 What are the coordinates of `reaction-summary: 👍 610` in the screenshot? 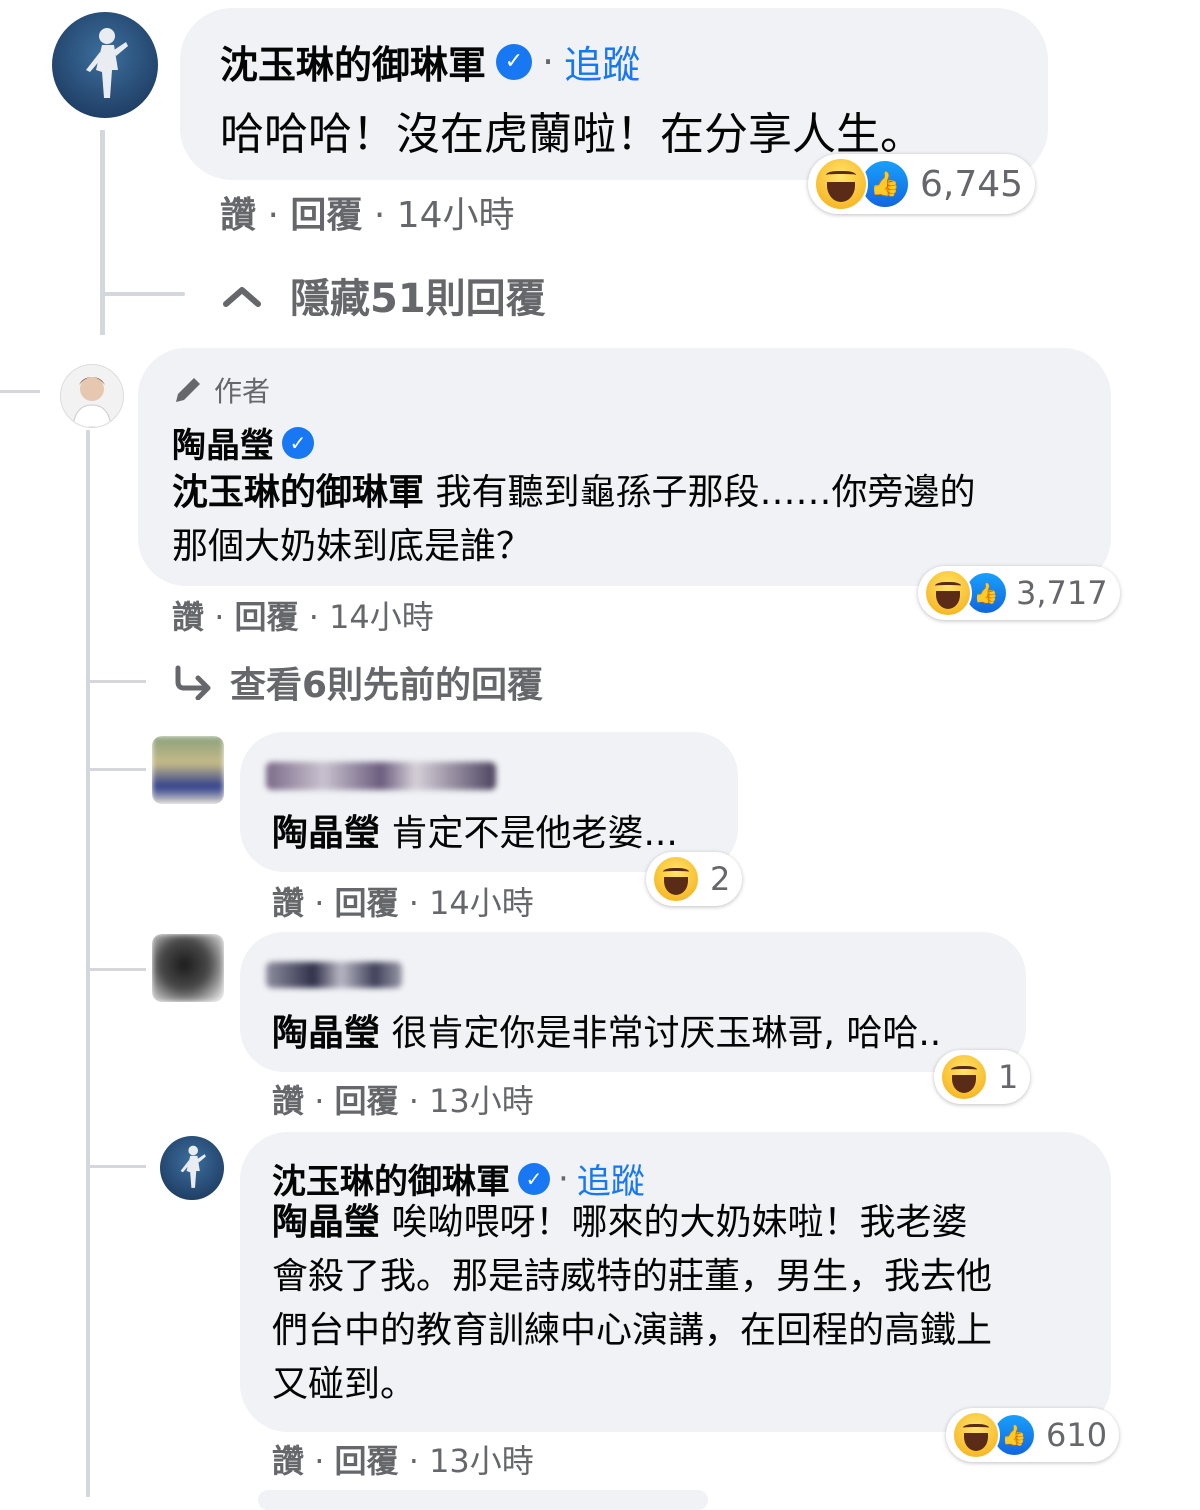 It's located at (1033, 1435).